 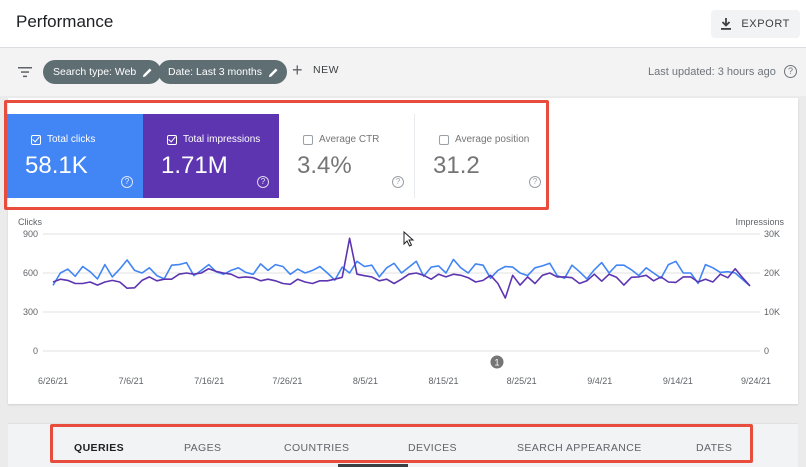 What do you see at coordinates (131, 381) in the screenshot?
I see `x-tick-label: 7/6/21` at bounding box center [131, 381].